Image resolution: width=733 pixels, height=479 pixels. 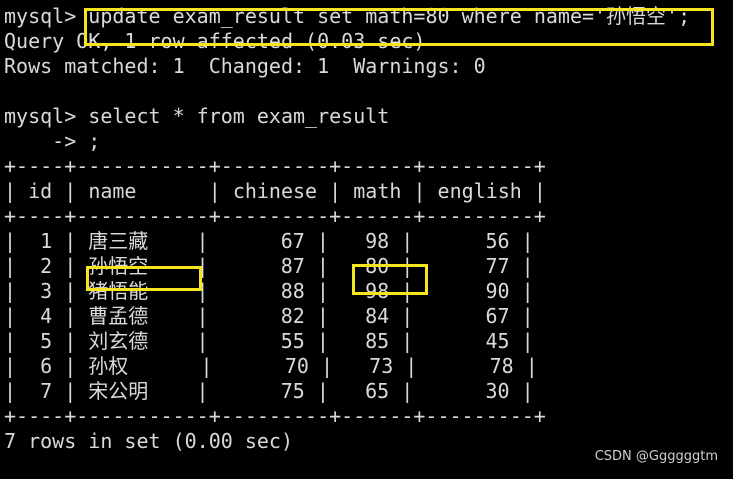 I want to click on csdn-watermark: CSDN @Ggggggtm, so click(x=656, y=456).